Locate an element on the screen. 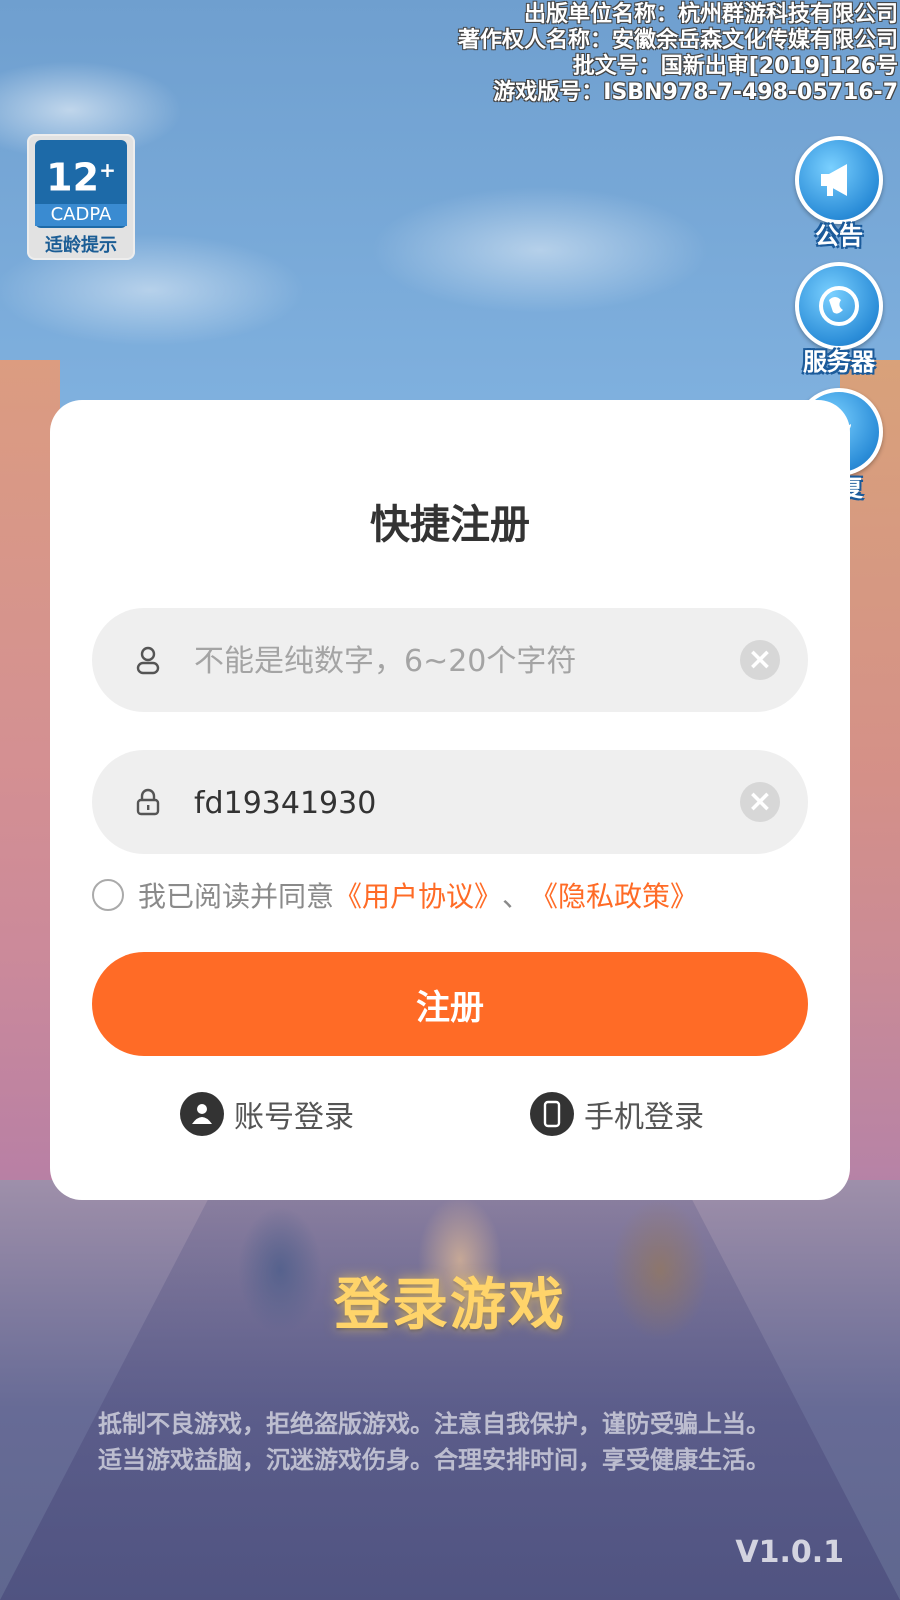 This screenshot has height=1600, width=900. username-input is located at coordinates (455, 661).